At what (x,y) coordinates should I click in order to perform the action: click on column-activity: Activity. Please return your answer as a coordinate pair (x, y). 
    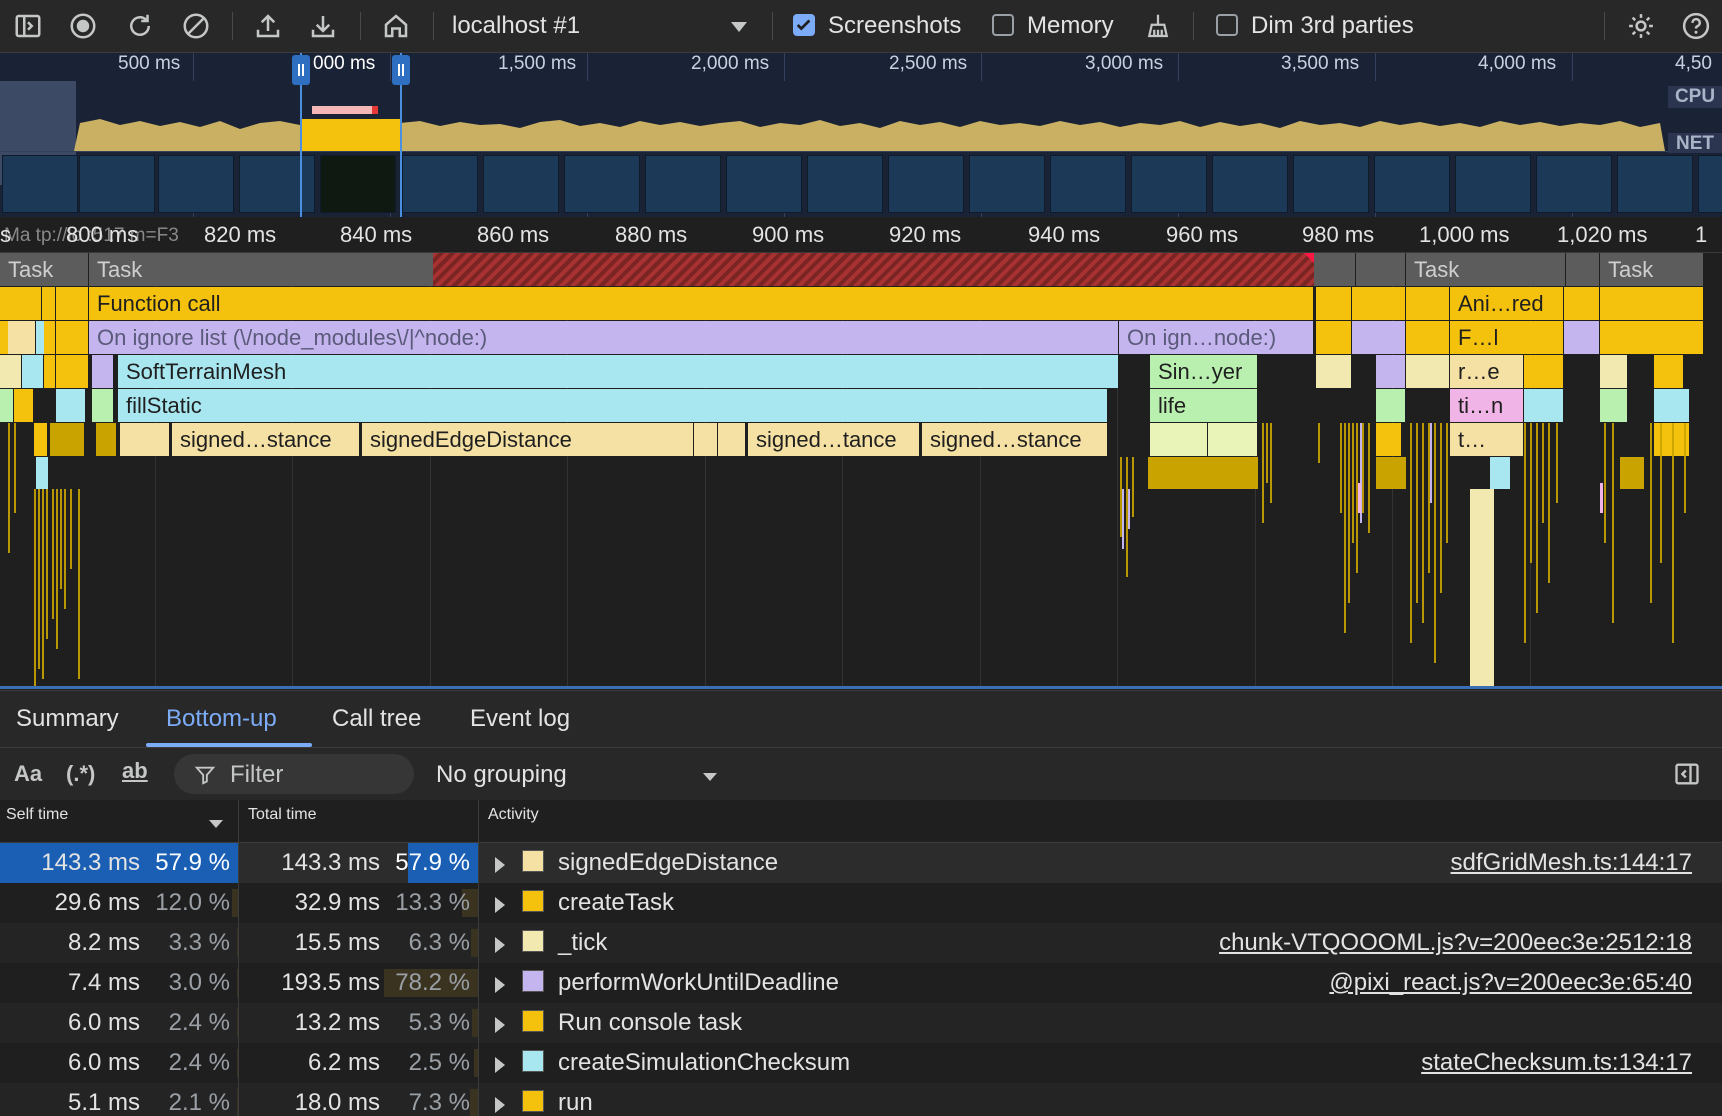
    Looking at the image, I should click on (513, 815).